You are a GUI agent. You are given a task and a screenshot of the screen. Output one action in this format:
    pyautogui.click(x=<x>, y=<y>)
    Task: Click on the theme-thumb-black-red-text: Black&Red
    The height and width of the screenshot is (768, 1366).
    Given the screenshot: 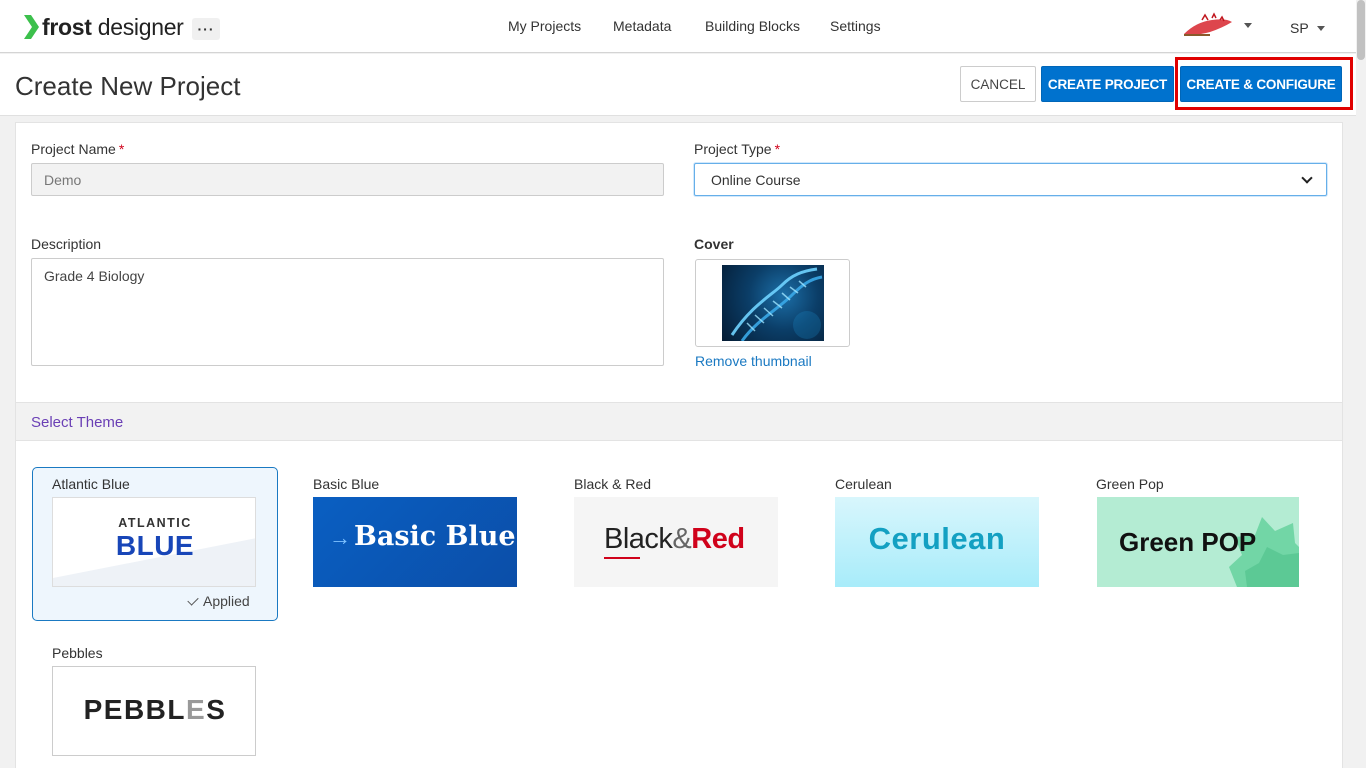 What is the action you would take?
    pyautogui.click(x=674, y=539)
    